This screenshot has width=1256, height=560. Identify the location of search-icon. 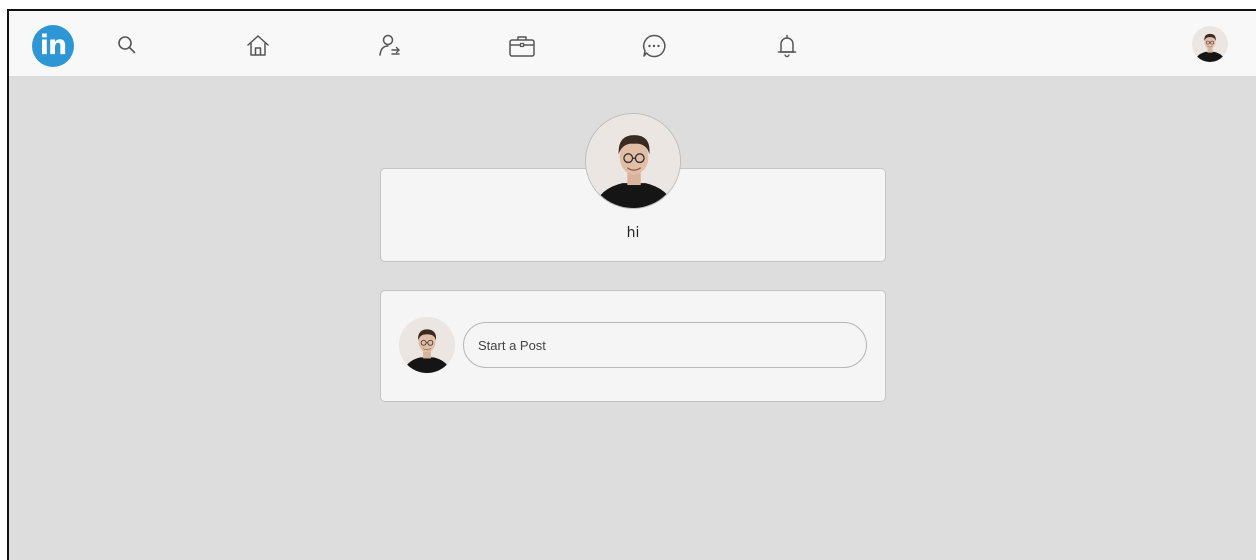
(127, 46).